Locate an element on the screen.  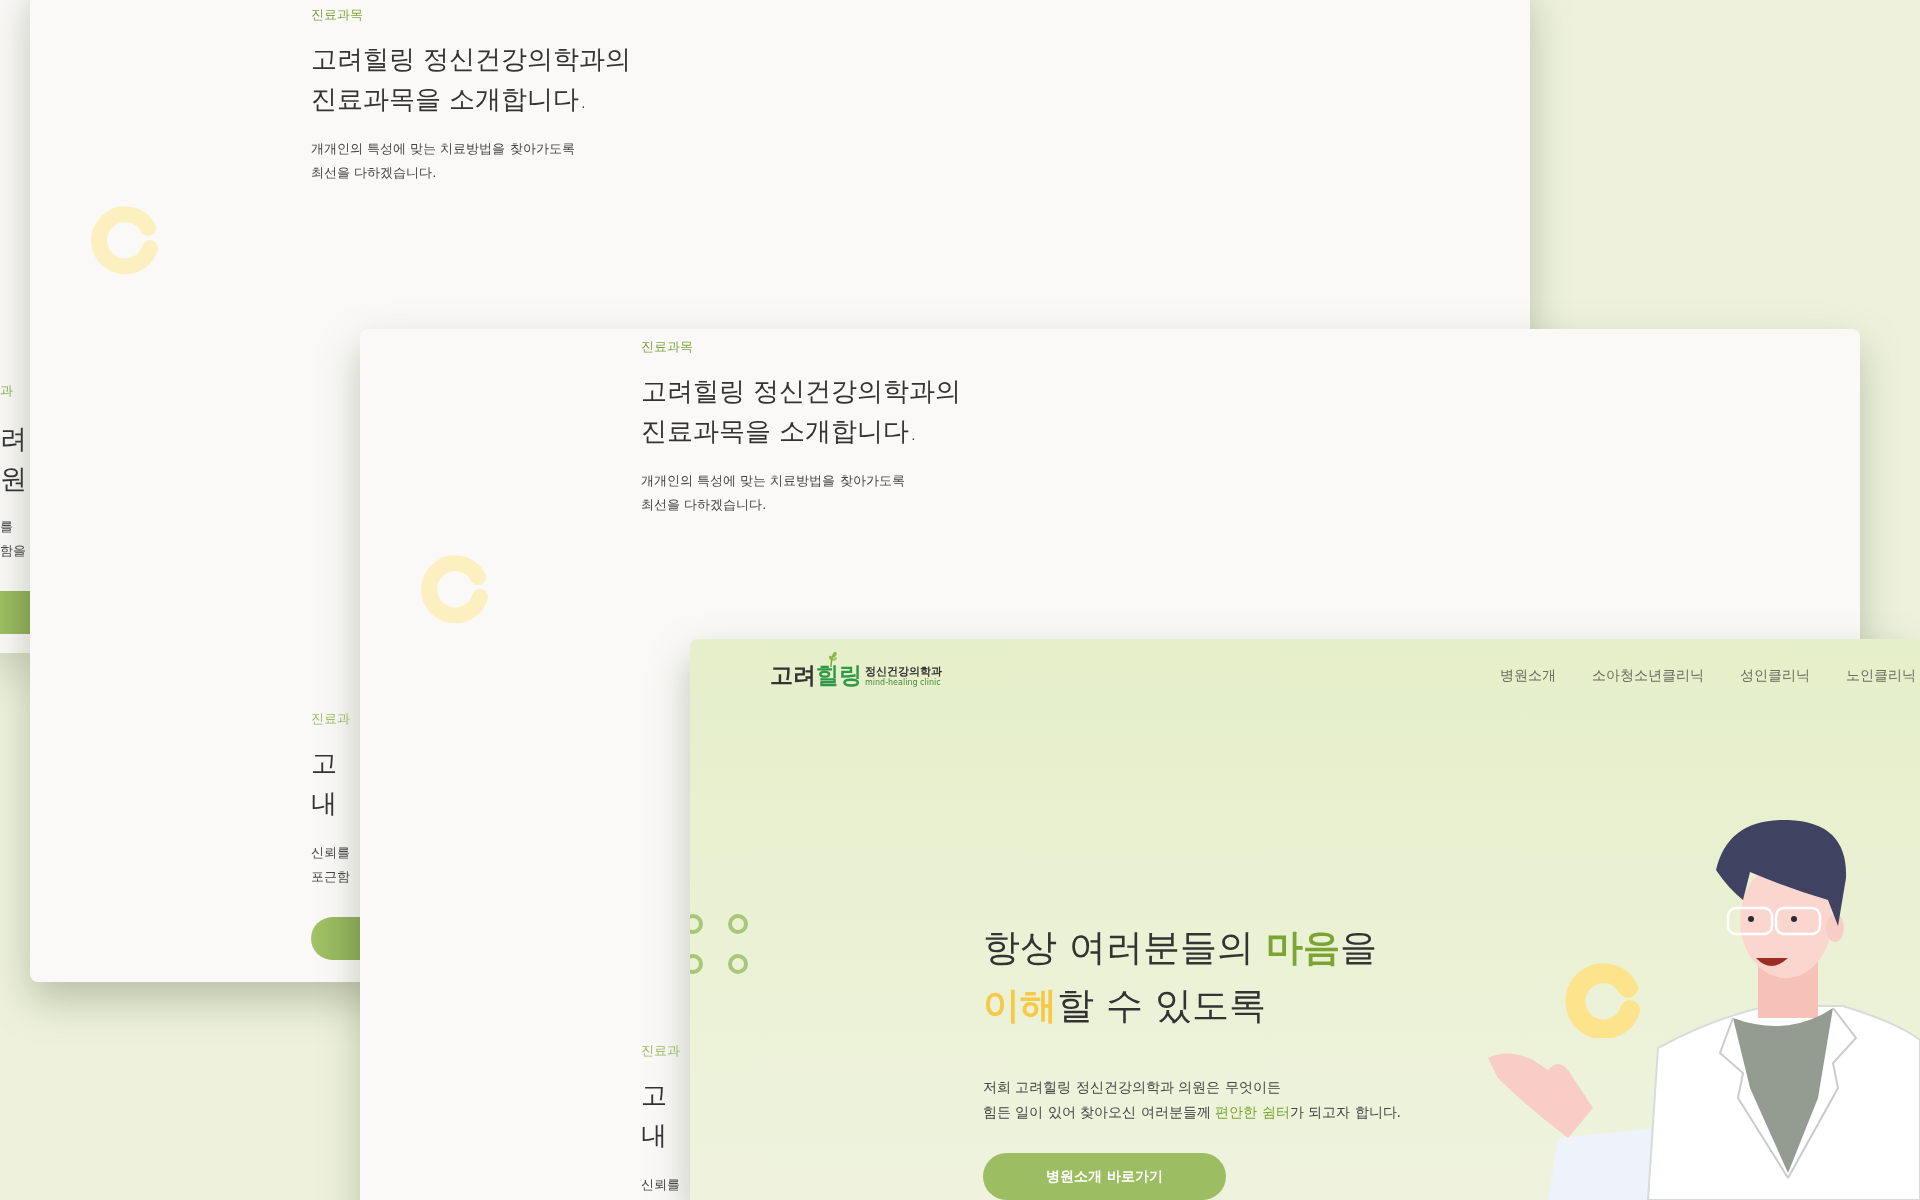
nav-link: 병원소개 is located at coordinates (1528, 676).